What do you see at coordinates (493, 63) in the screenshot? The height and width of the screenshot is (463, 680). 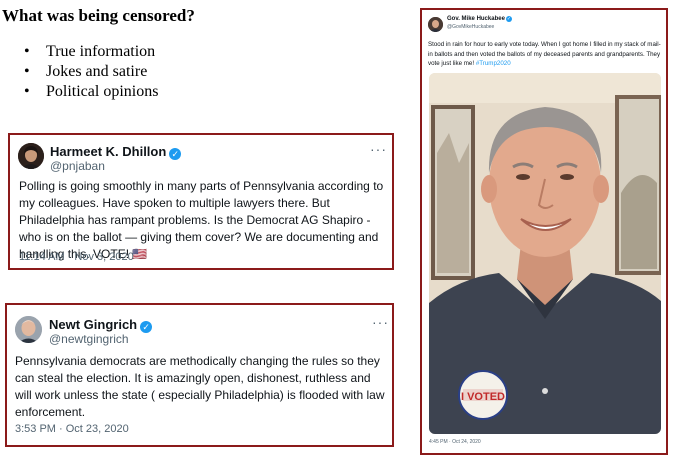 I see `hashtag-link: #Trump2020` at bounding box center [493, 63].